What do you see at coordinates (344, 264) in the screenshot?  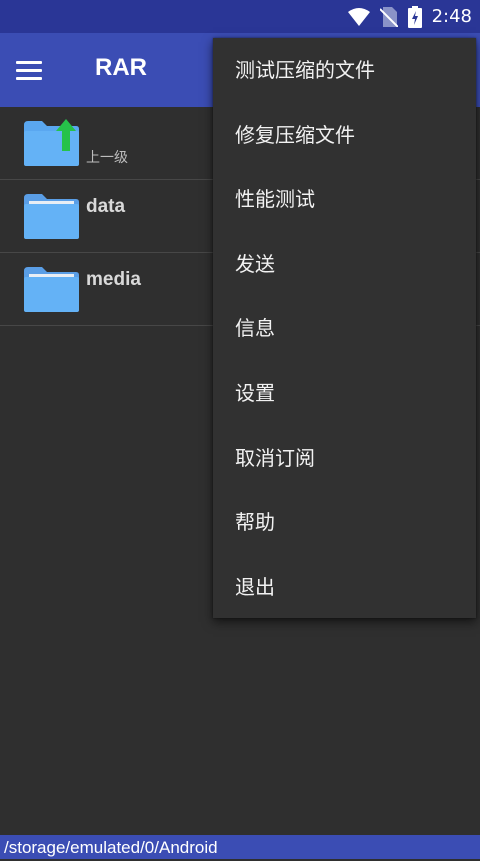 I see `menu-item-send: 发送` at bounding box center [344, 264].